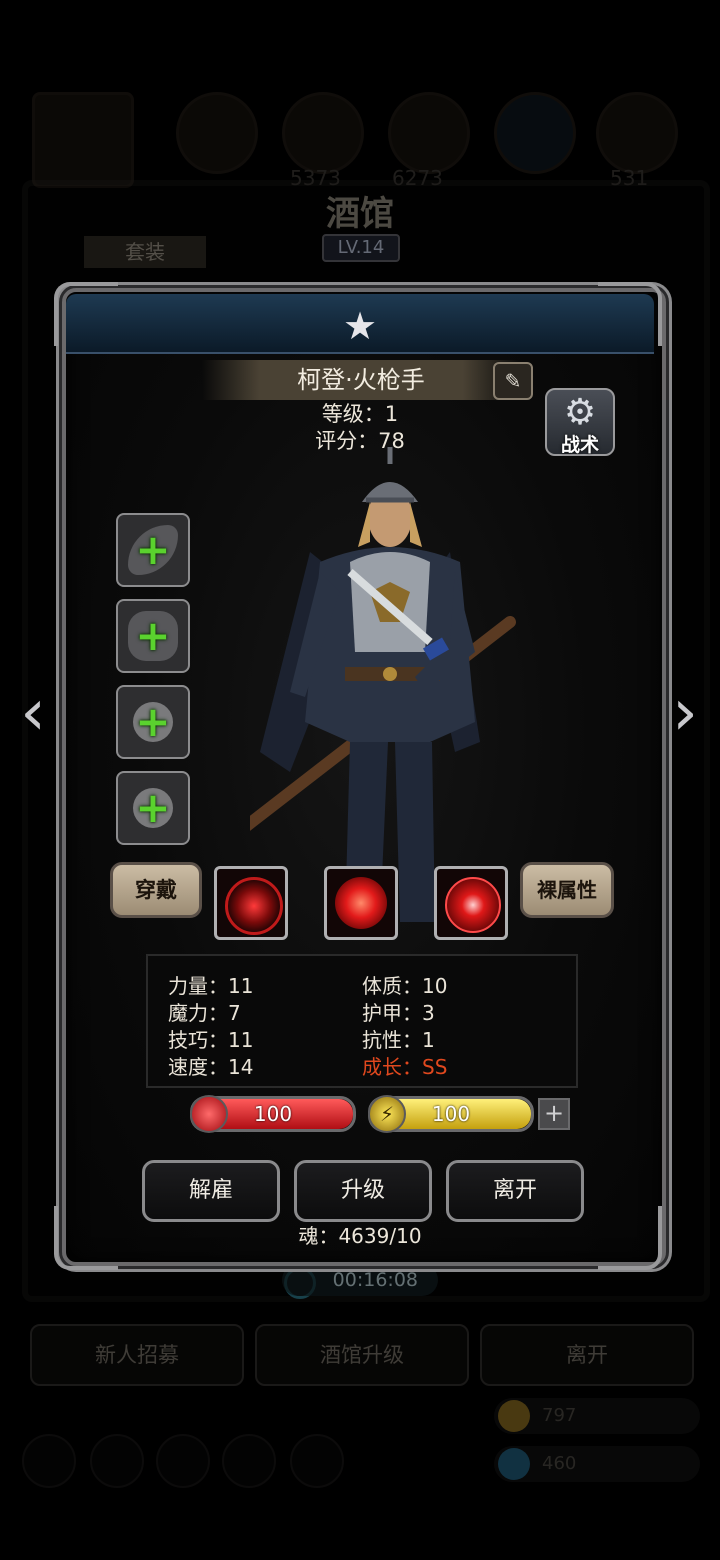 This screenshot has width=720, height=1560. I want to click on vortex-skill-icon, so click(361, 903).